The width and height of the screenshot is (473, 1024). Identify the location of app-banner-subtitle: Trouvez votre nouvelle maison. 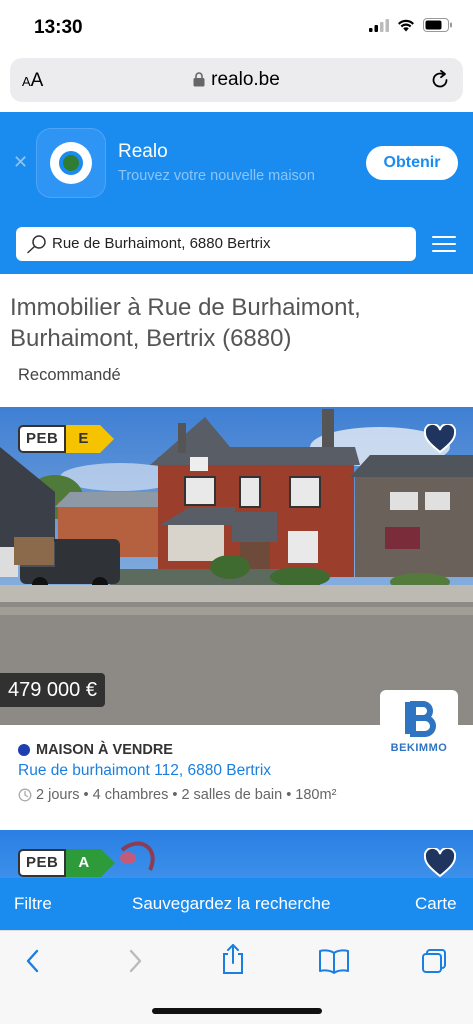
(216, 176).